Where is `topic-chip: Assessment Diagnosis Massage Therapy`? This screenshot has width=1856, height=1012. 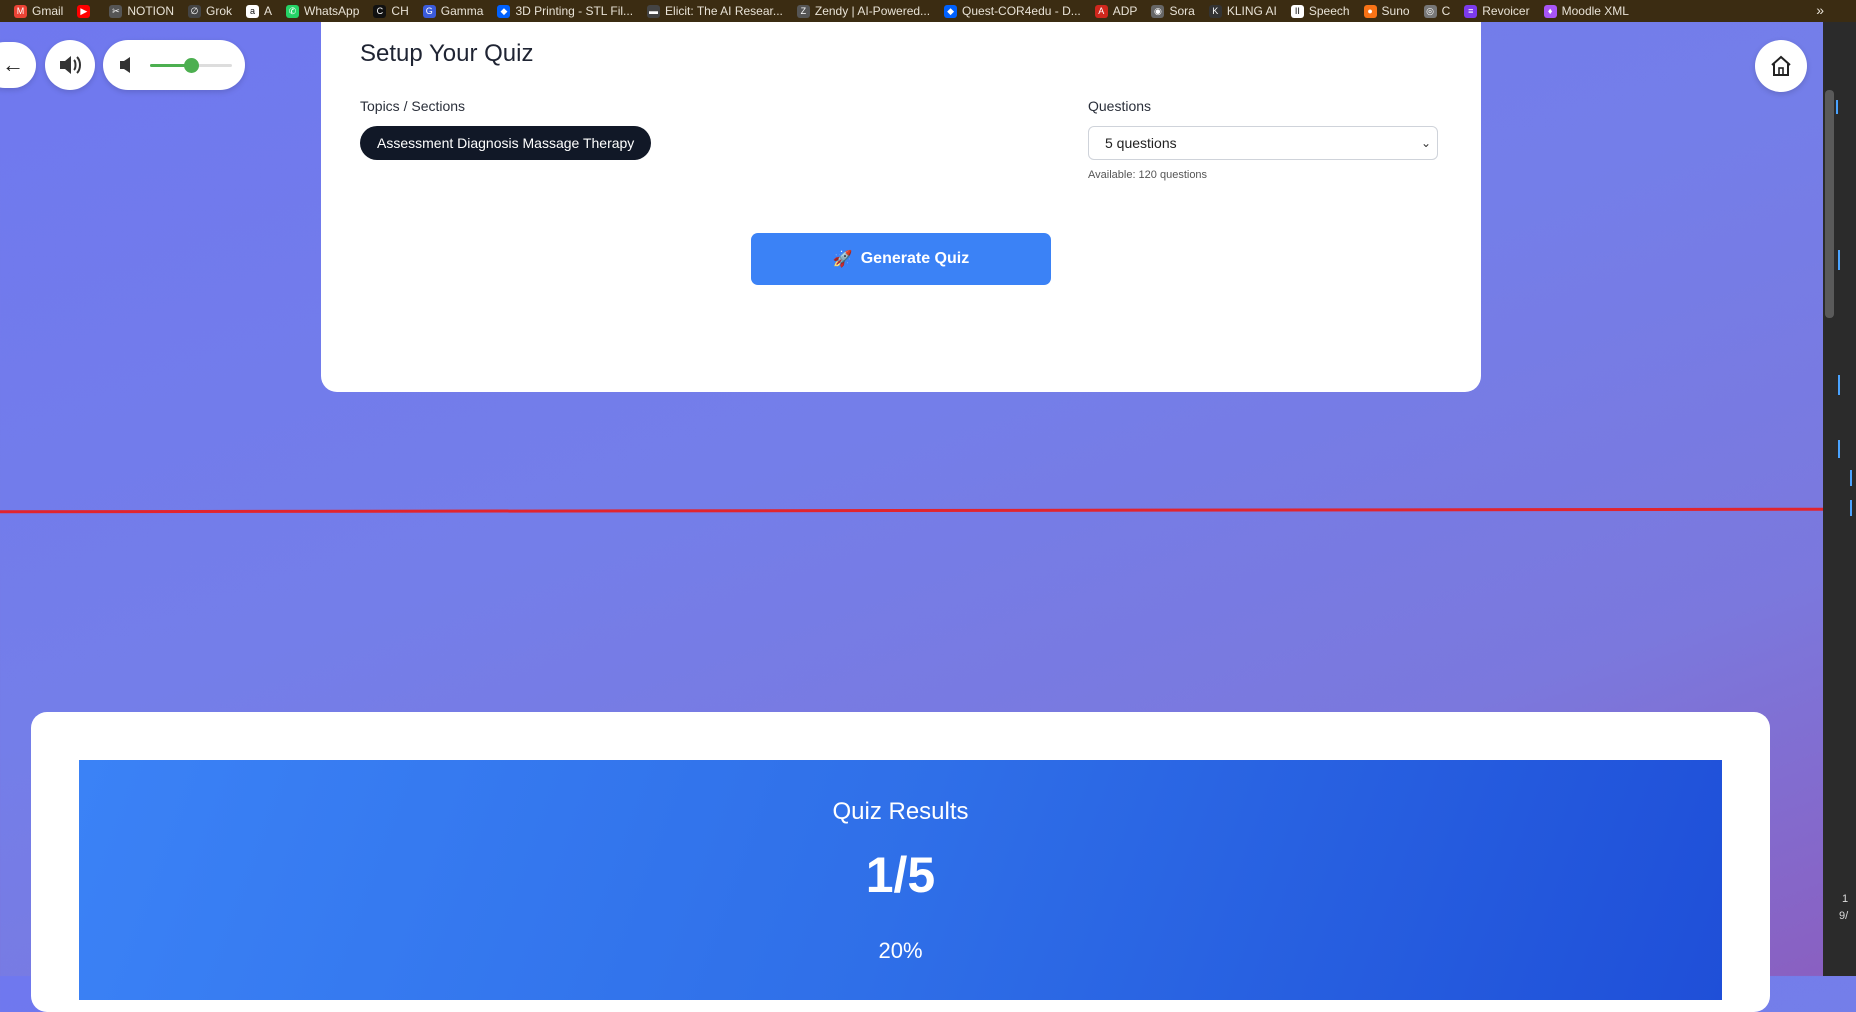 topic-chip: Assessment Diagnosis Massage Therapy is located at coordinates (506, 143).